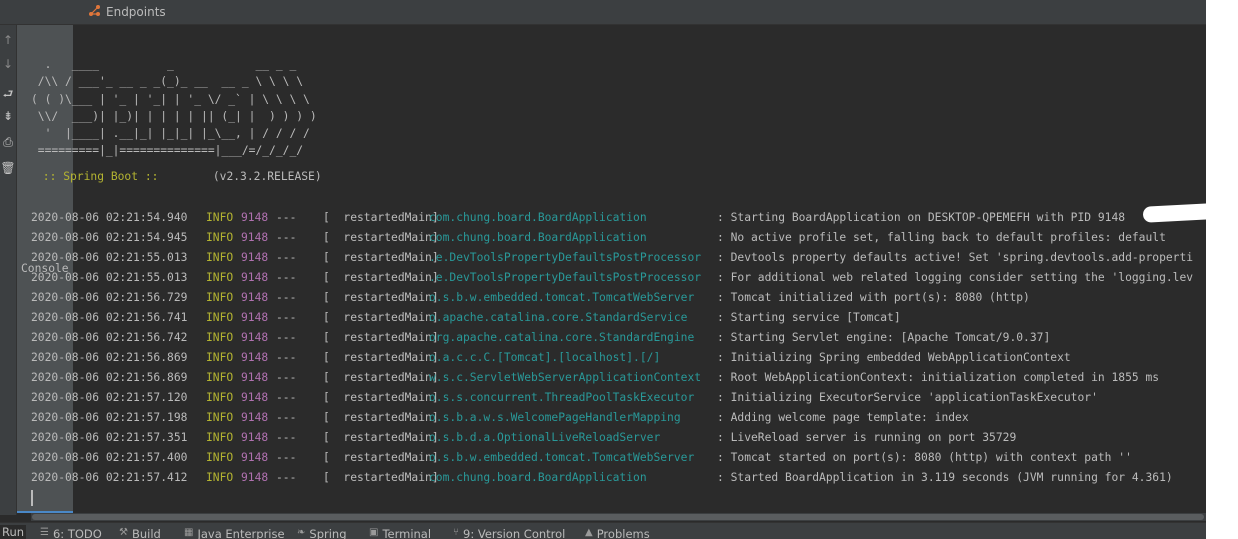 The width and height of the screenshot is (1238, 539). What do you see at coordinates (13, 532) in the screenshot?
I see `tool-run: Run` at bounding box center [13, 532].